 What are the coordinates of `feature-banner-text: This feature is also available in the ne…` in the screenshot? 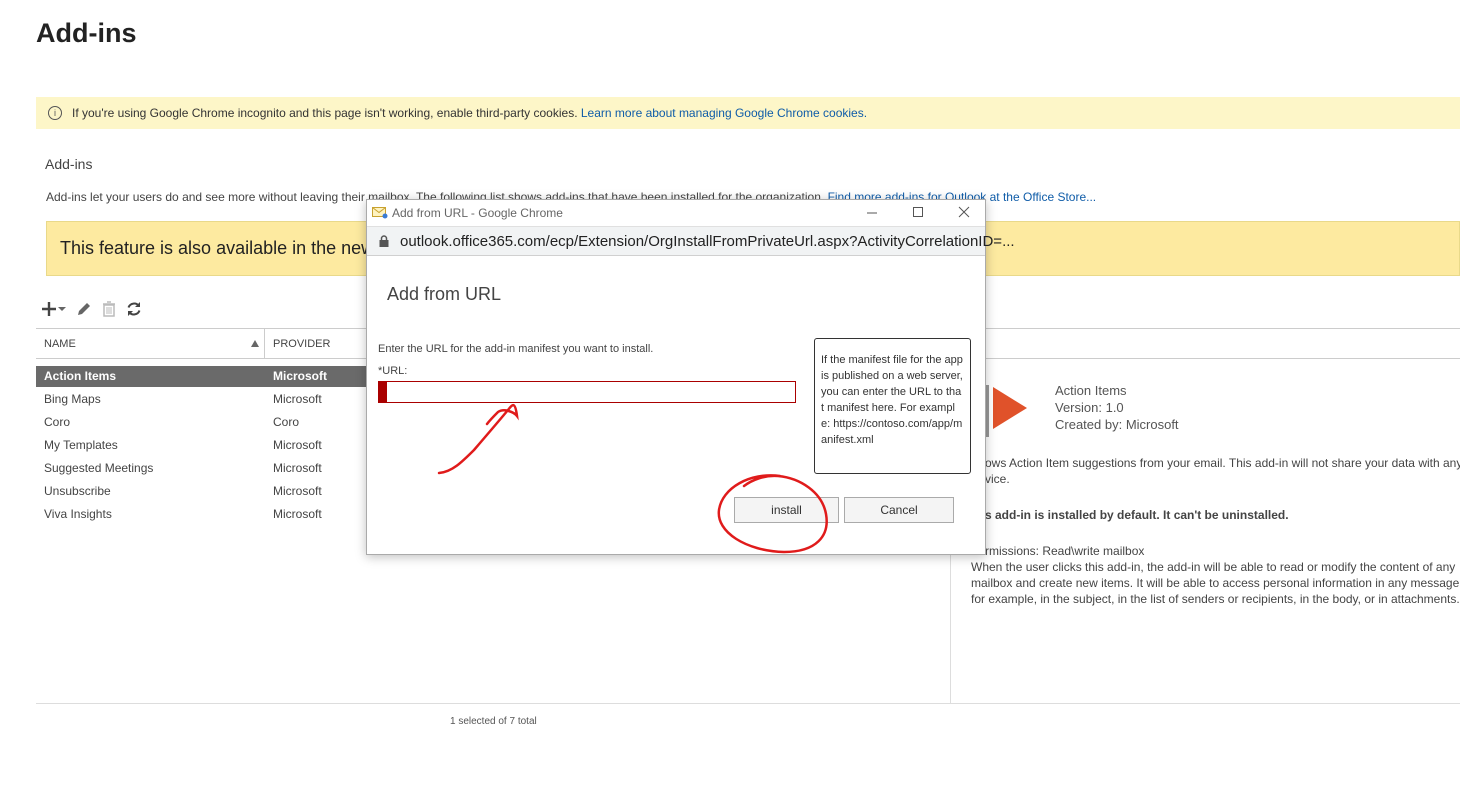 It's located at (217, 248).